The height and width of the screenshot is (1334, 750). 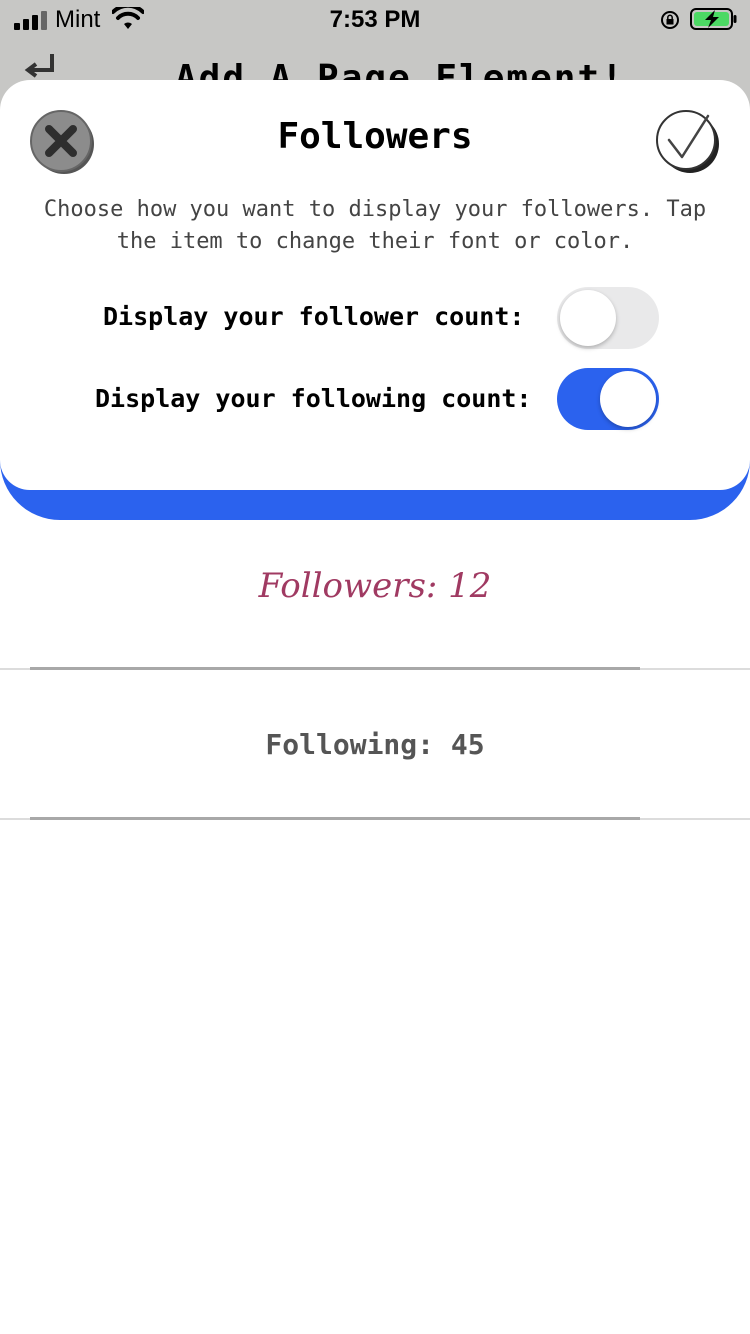 What do you see at coordinates (375, 136) in the screenshot?
I see `sheet-title: Followers` at bounding box center [375, 136].